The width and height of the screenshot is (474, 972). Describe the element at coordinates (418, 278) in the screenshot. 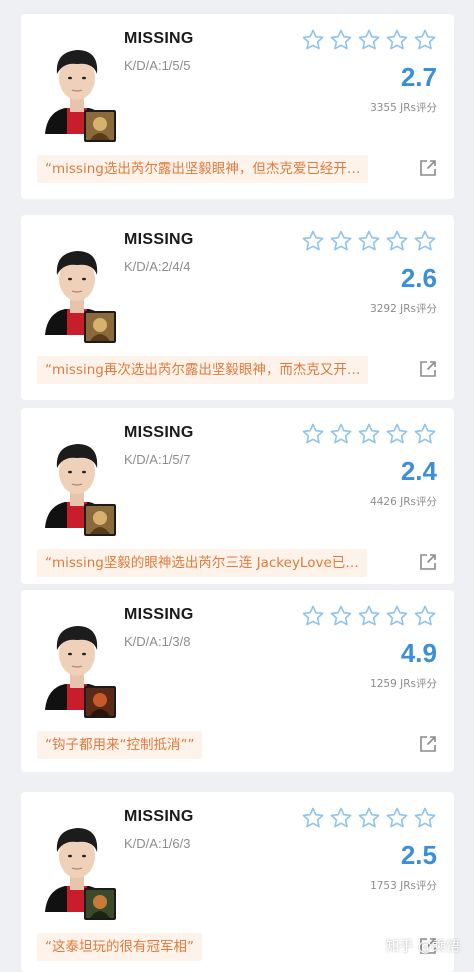

I see `average-score: 2.6` at that location.